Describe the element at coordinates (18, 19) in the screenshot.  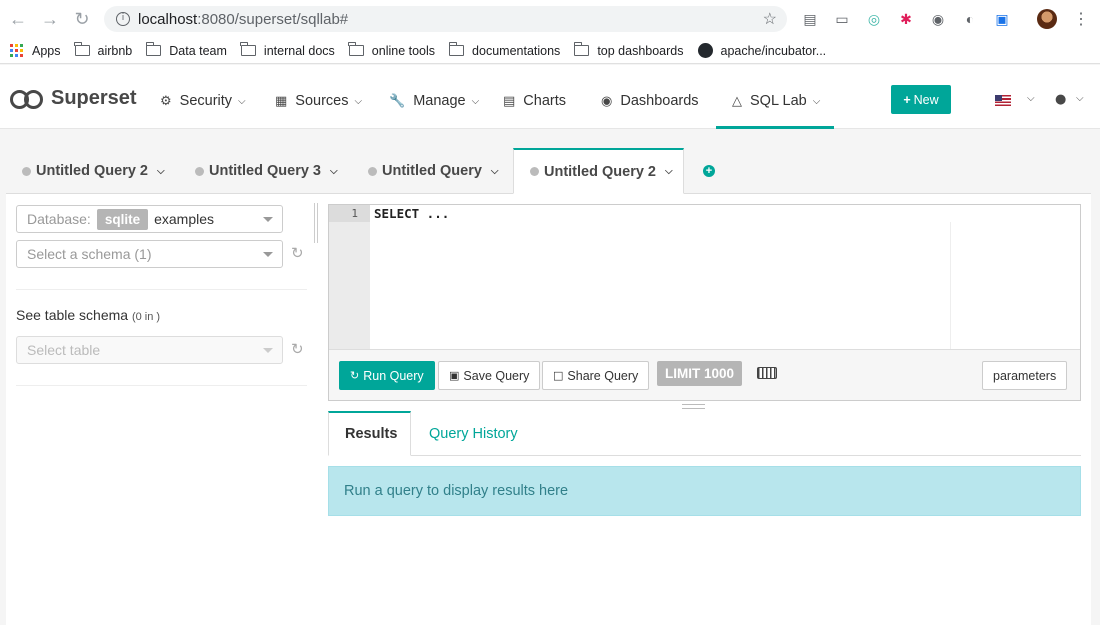
I see `back-arrow-icon: ←` at that location.